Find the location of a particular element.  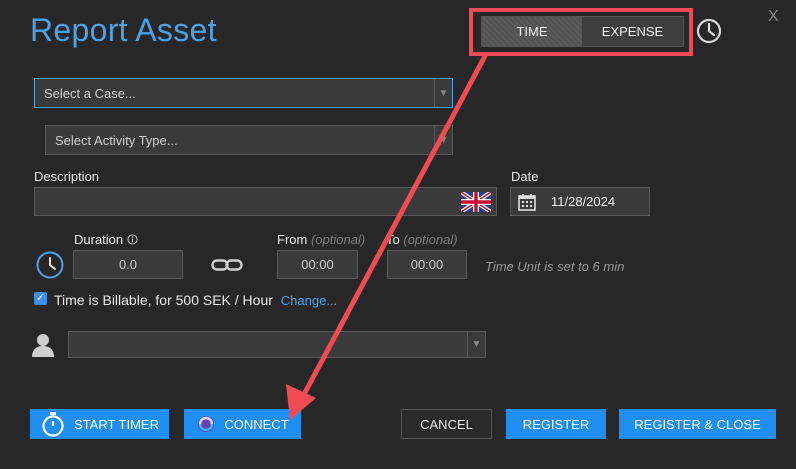

description-input is located at coordinates (265, 201).